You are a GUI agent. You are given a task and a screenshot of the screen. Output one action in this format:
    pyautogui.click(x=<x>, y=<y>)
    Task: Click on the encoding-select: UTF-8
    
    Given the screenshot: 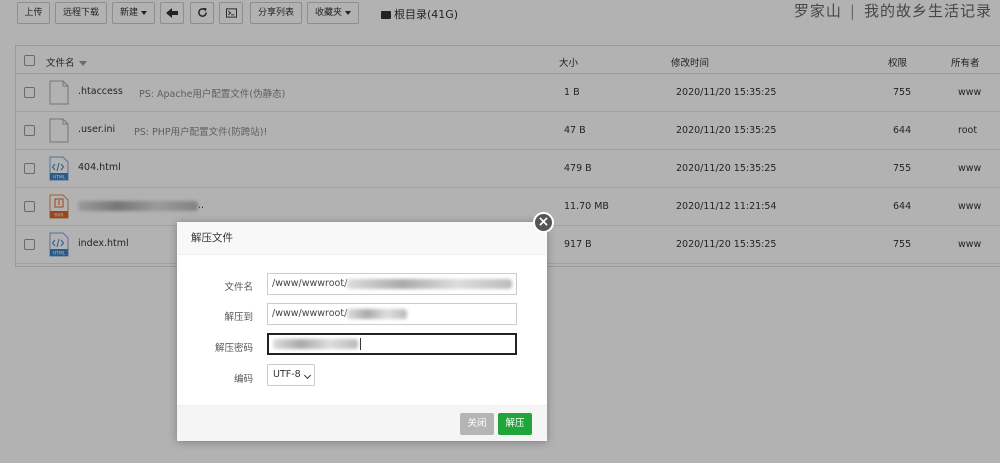 What is the action you would take?
    pyautogui.click(x=291, y=375)
    